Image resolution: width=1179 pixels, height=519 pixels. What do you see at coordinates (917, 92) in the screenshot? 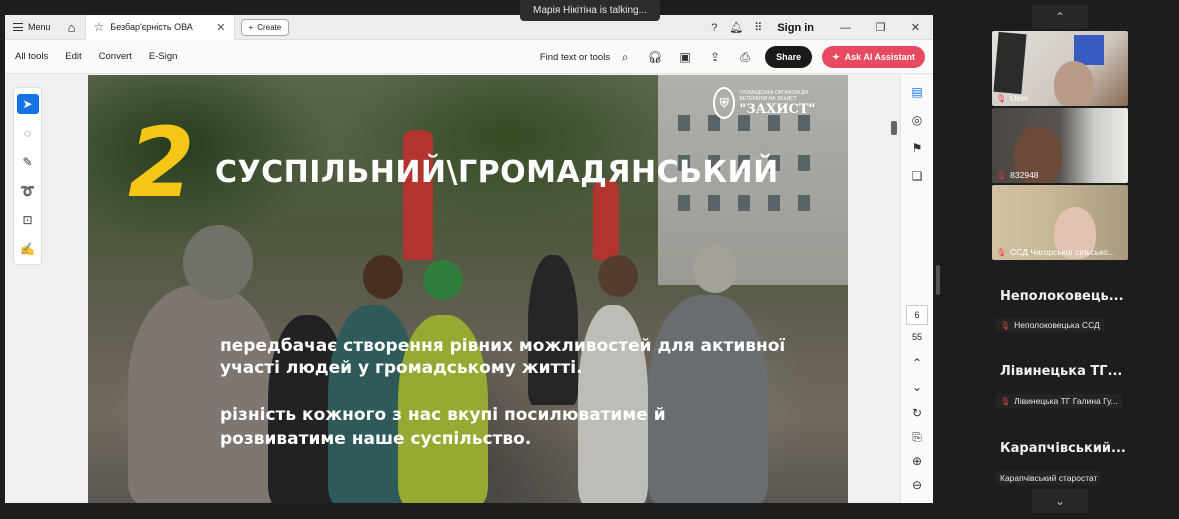
I see `ai-summary-icon: ▤` at bounding box center [917, 92].